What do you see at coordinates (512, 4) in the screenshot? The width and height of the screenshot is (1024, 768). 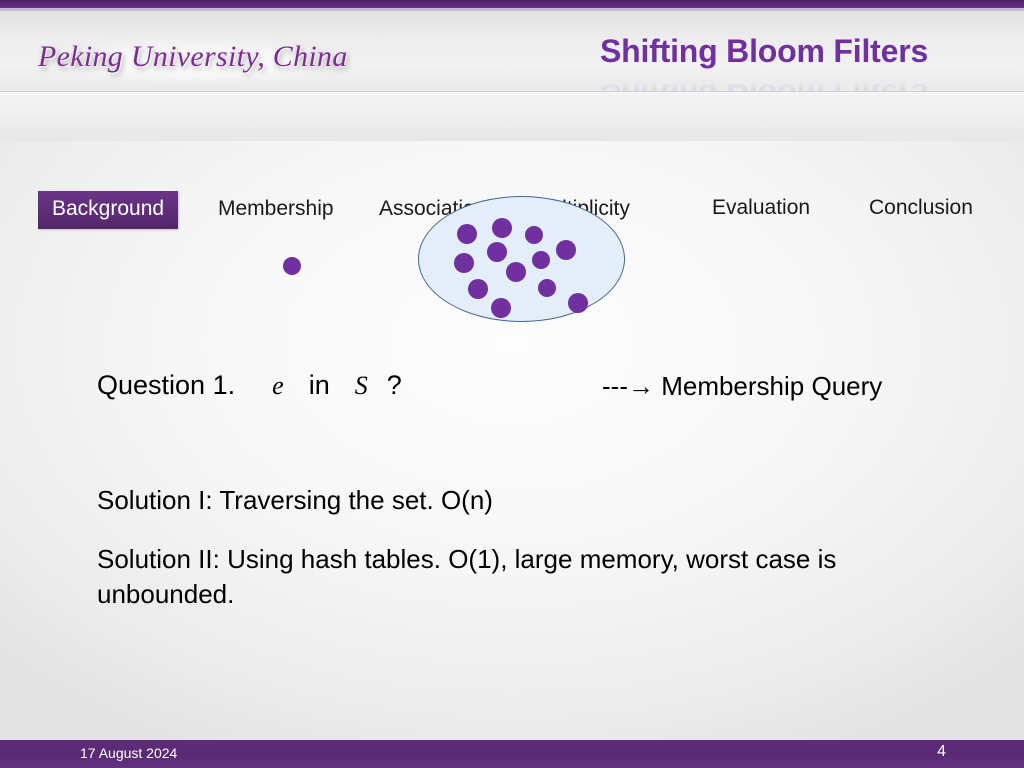 I see `top-accent-strip` at bounding box center [512, 4].